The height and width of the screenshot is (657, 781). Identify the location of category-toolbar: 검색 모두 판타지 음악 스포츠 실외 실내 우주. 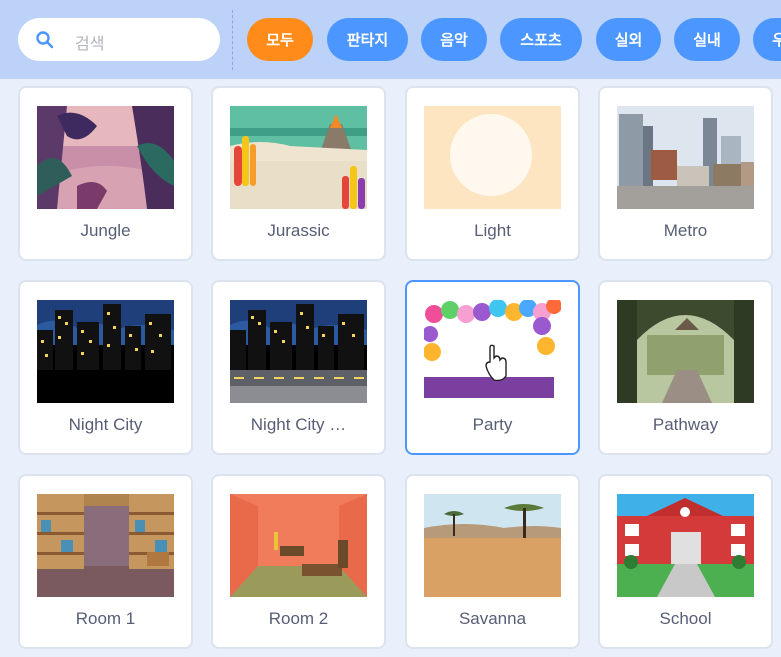
(390, 39).